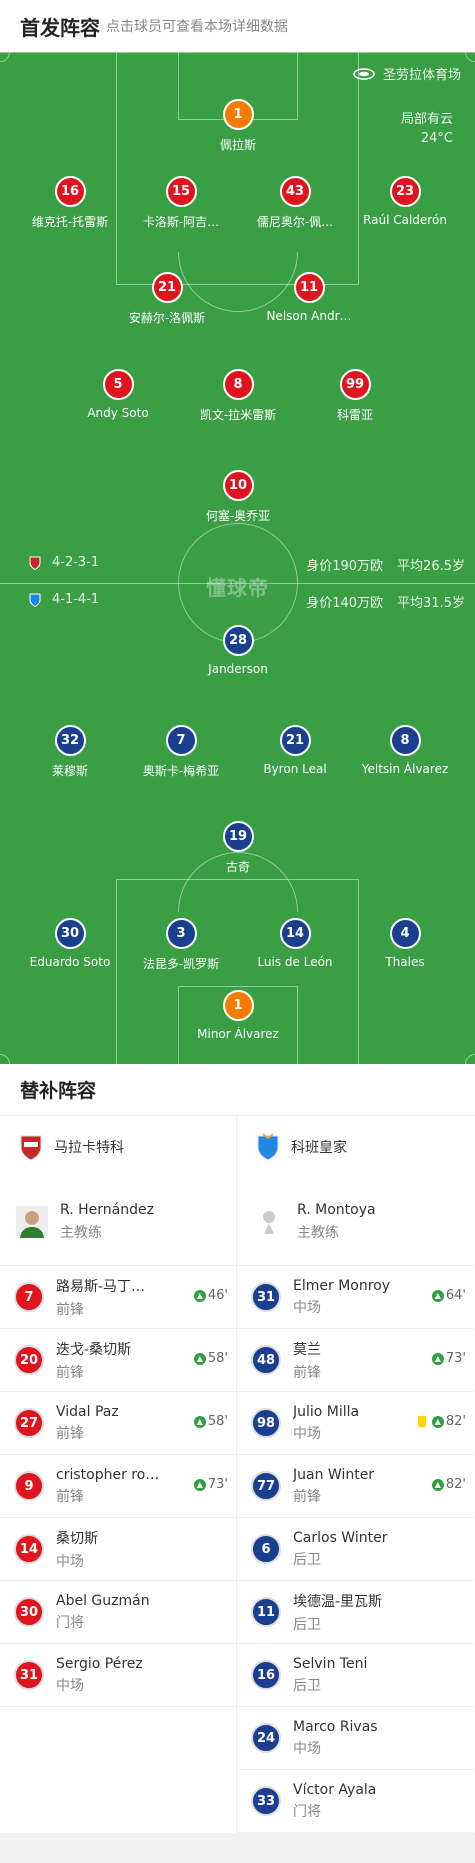  Describe the element at coordinates (197, 27) in the screenshot. I see `page-subtitle: 点击球员可查看本场详细数据` at that location.